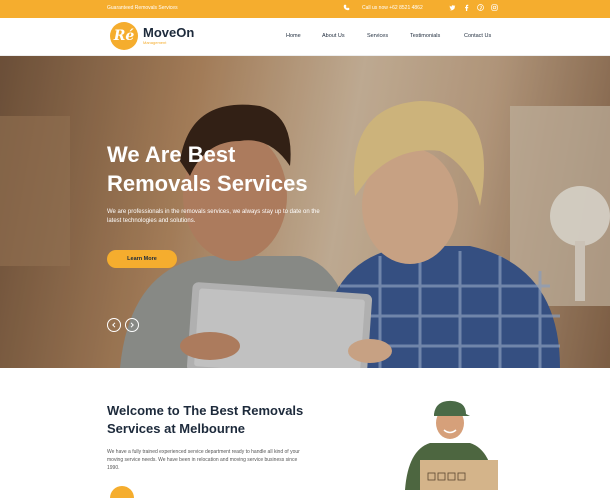 This screenshot has width=610, height=498. What do you see at coordinates (392, 7) in the screenshot?
I see `phone-number: Call us now +62 8521 4862` at bounding box center [392, 7].